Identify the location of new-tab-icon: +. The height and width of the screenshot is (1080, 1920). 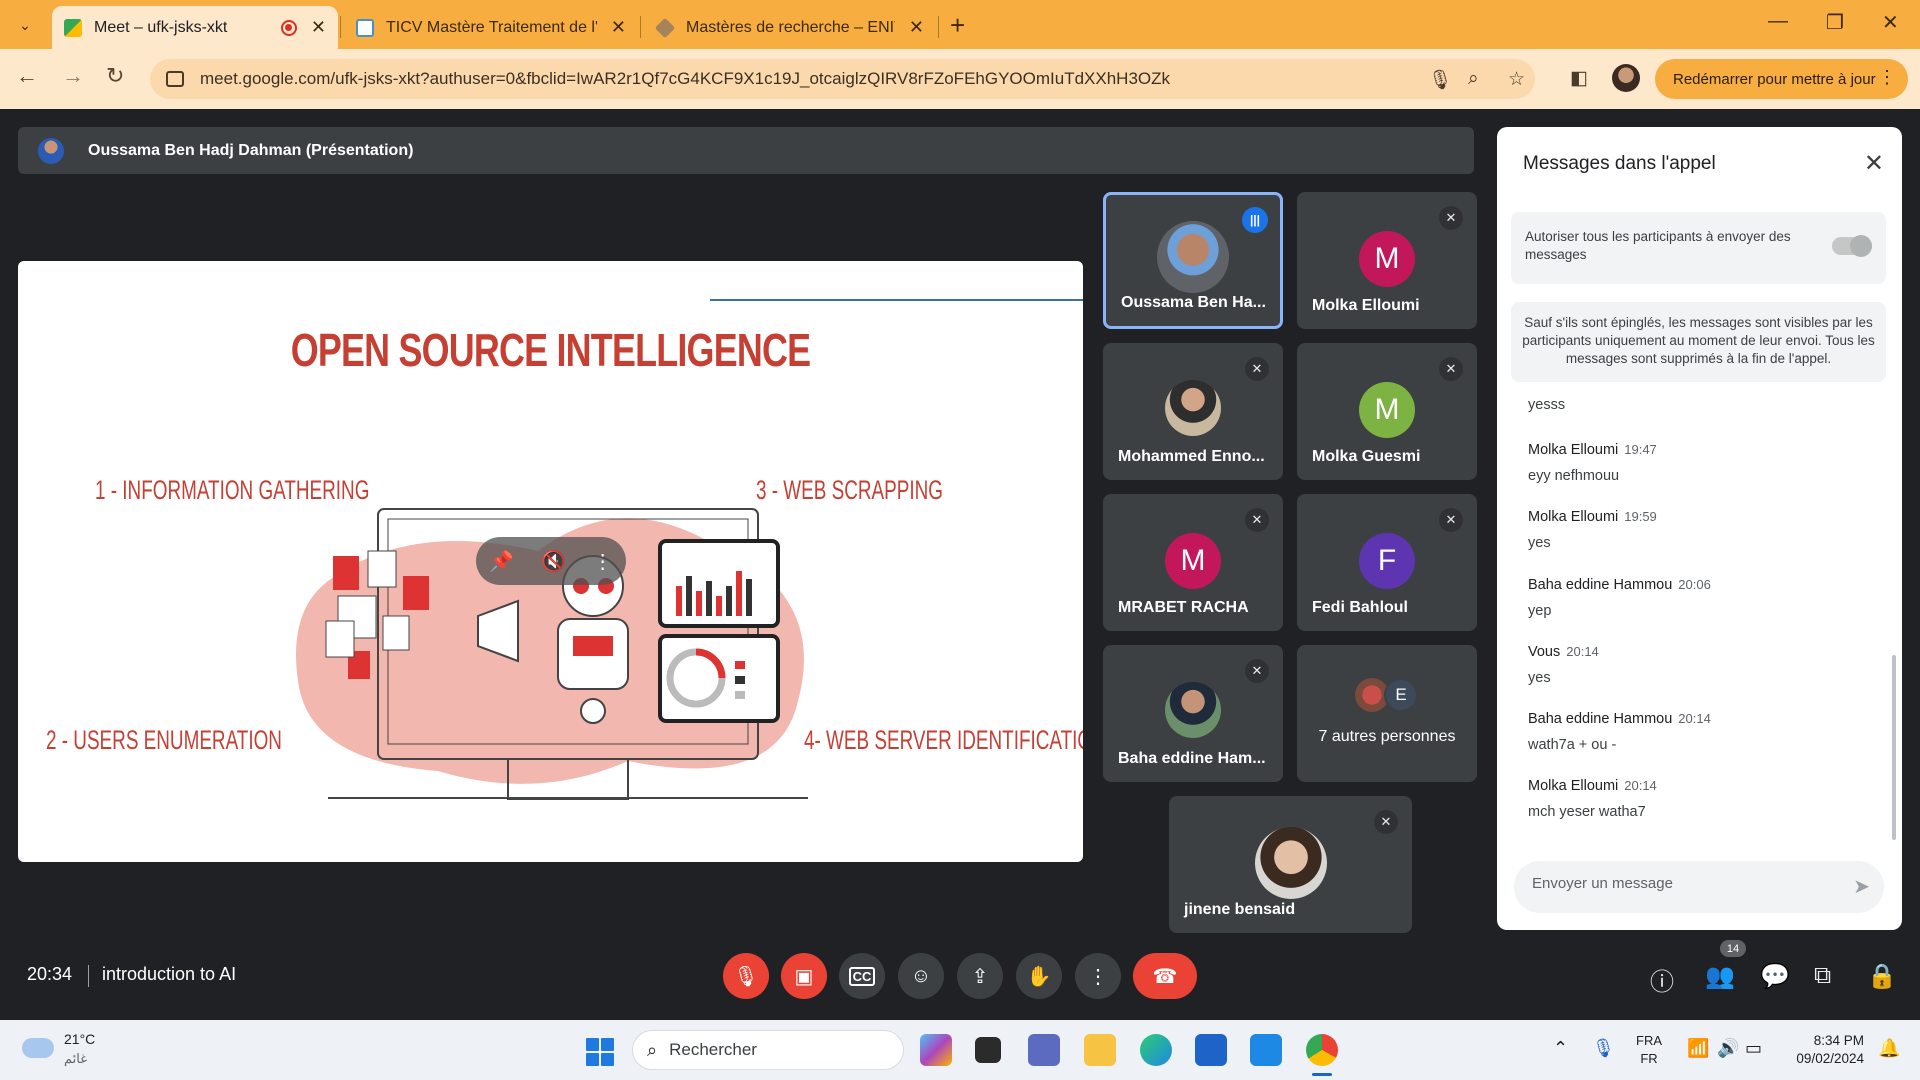
(957, 25).